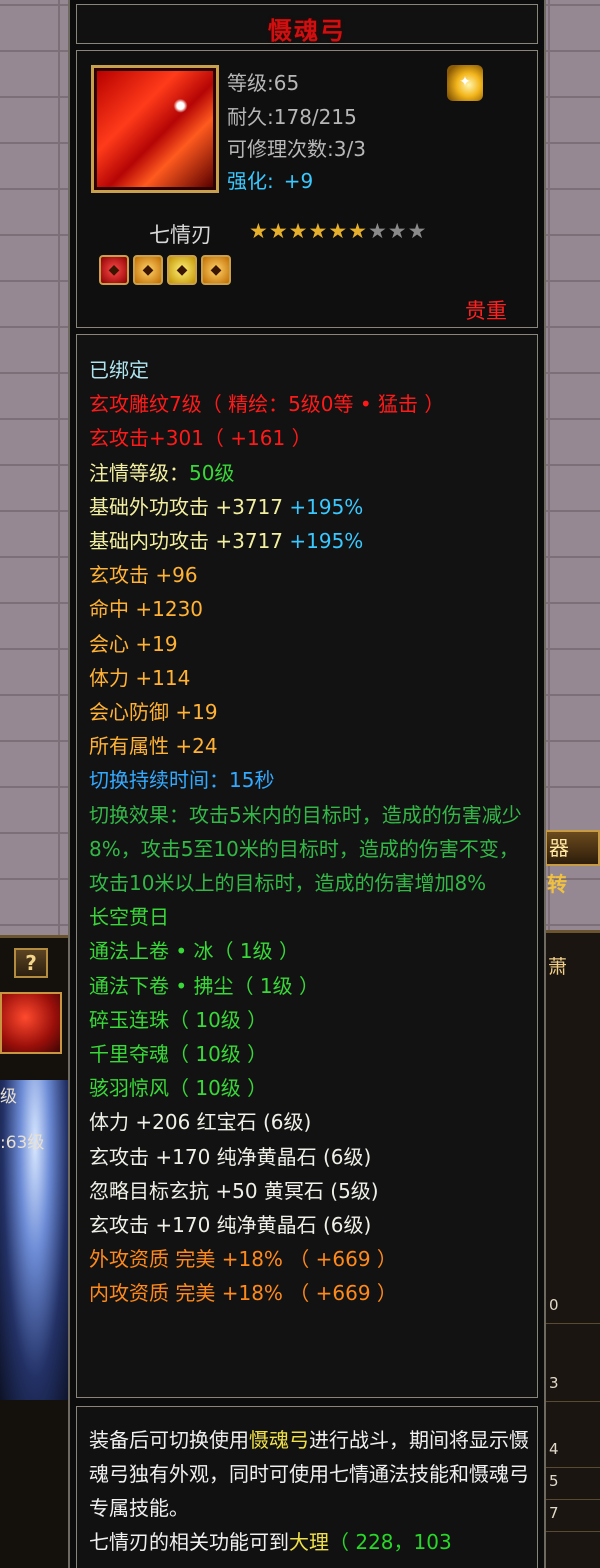 Image resolution: width=600 pixels, height=1568 pixels. Describe the element at coordinates (140, 677) in the screenshot. I see `stat-line: 体力 +114` at that location.